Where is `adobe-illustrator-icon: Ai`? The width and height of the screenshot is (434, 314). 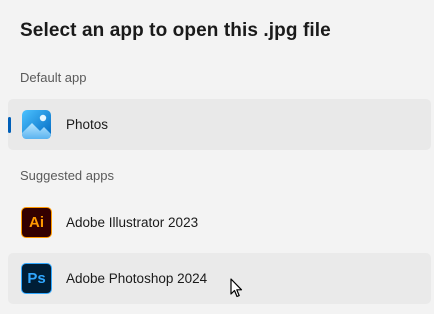
adobe-illustrator-icon: Ai is located at coordinates (36, 222).